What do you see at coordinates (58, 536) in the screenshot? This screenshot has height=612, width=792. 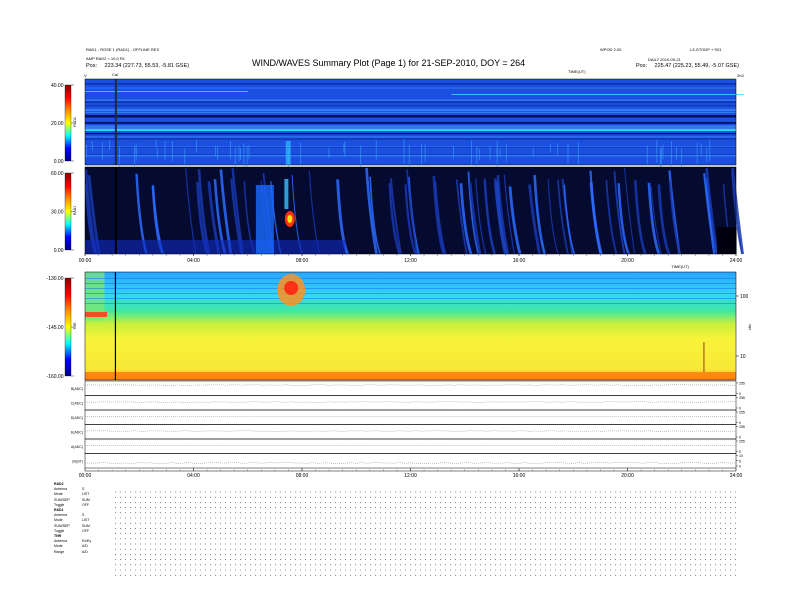 I see `mode-group-title: TNR` at bounding box center [58, 536].